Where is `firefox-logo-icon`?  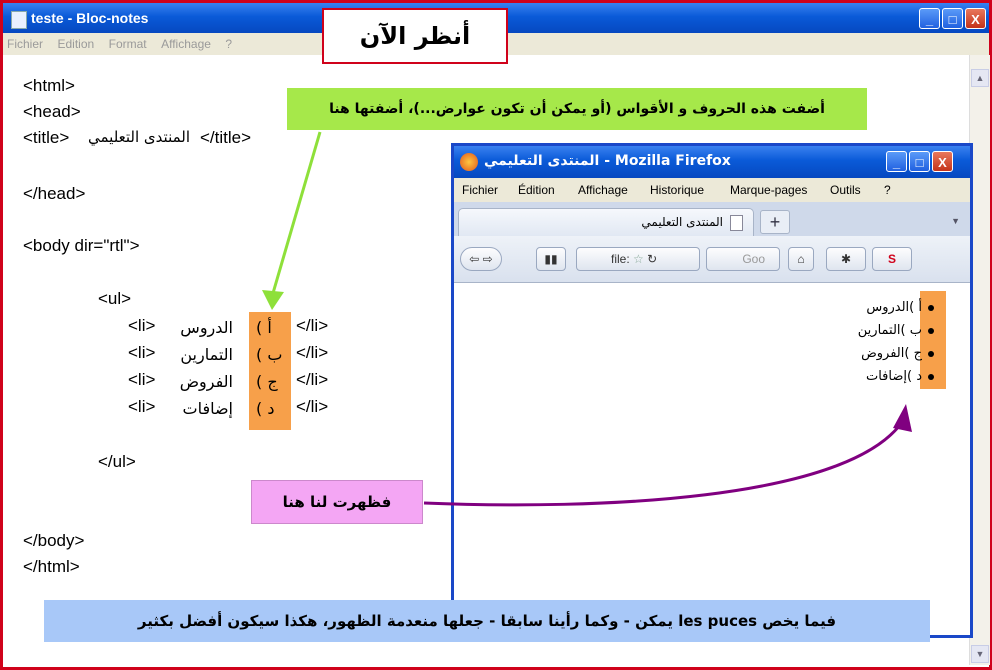
firefox-logo-icon is located at coordinates (469, 162).